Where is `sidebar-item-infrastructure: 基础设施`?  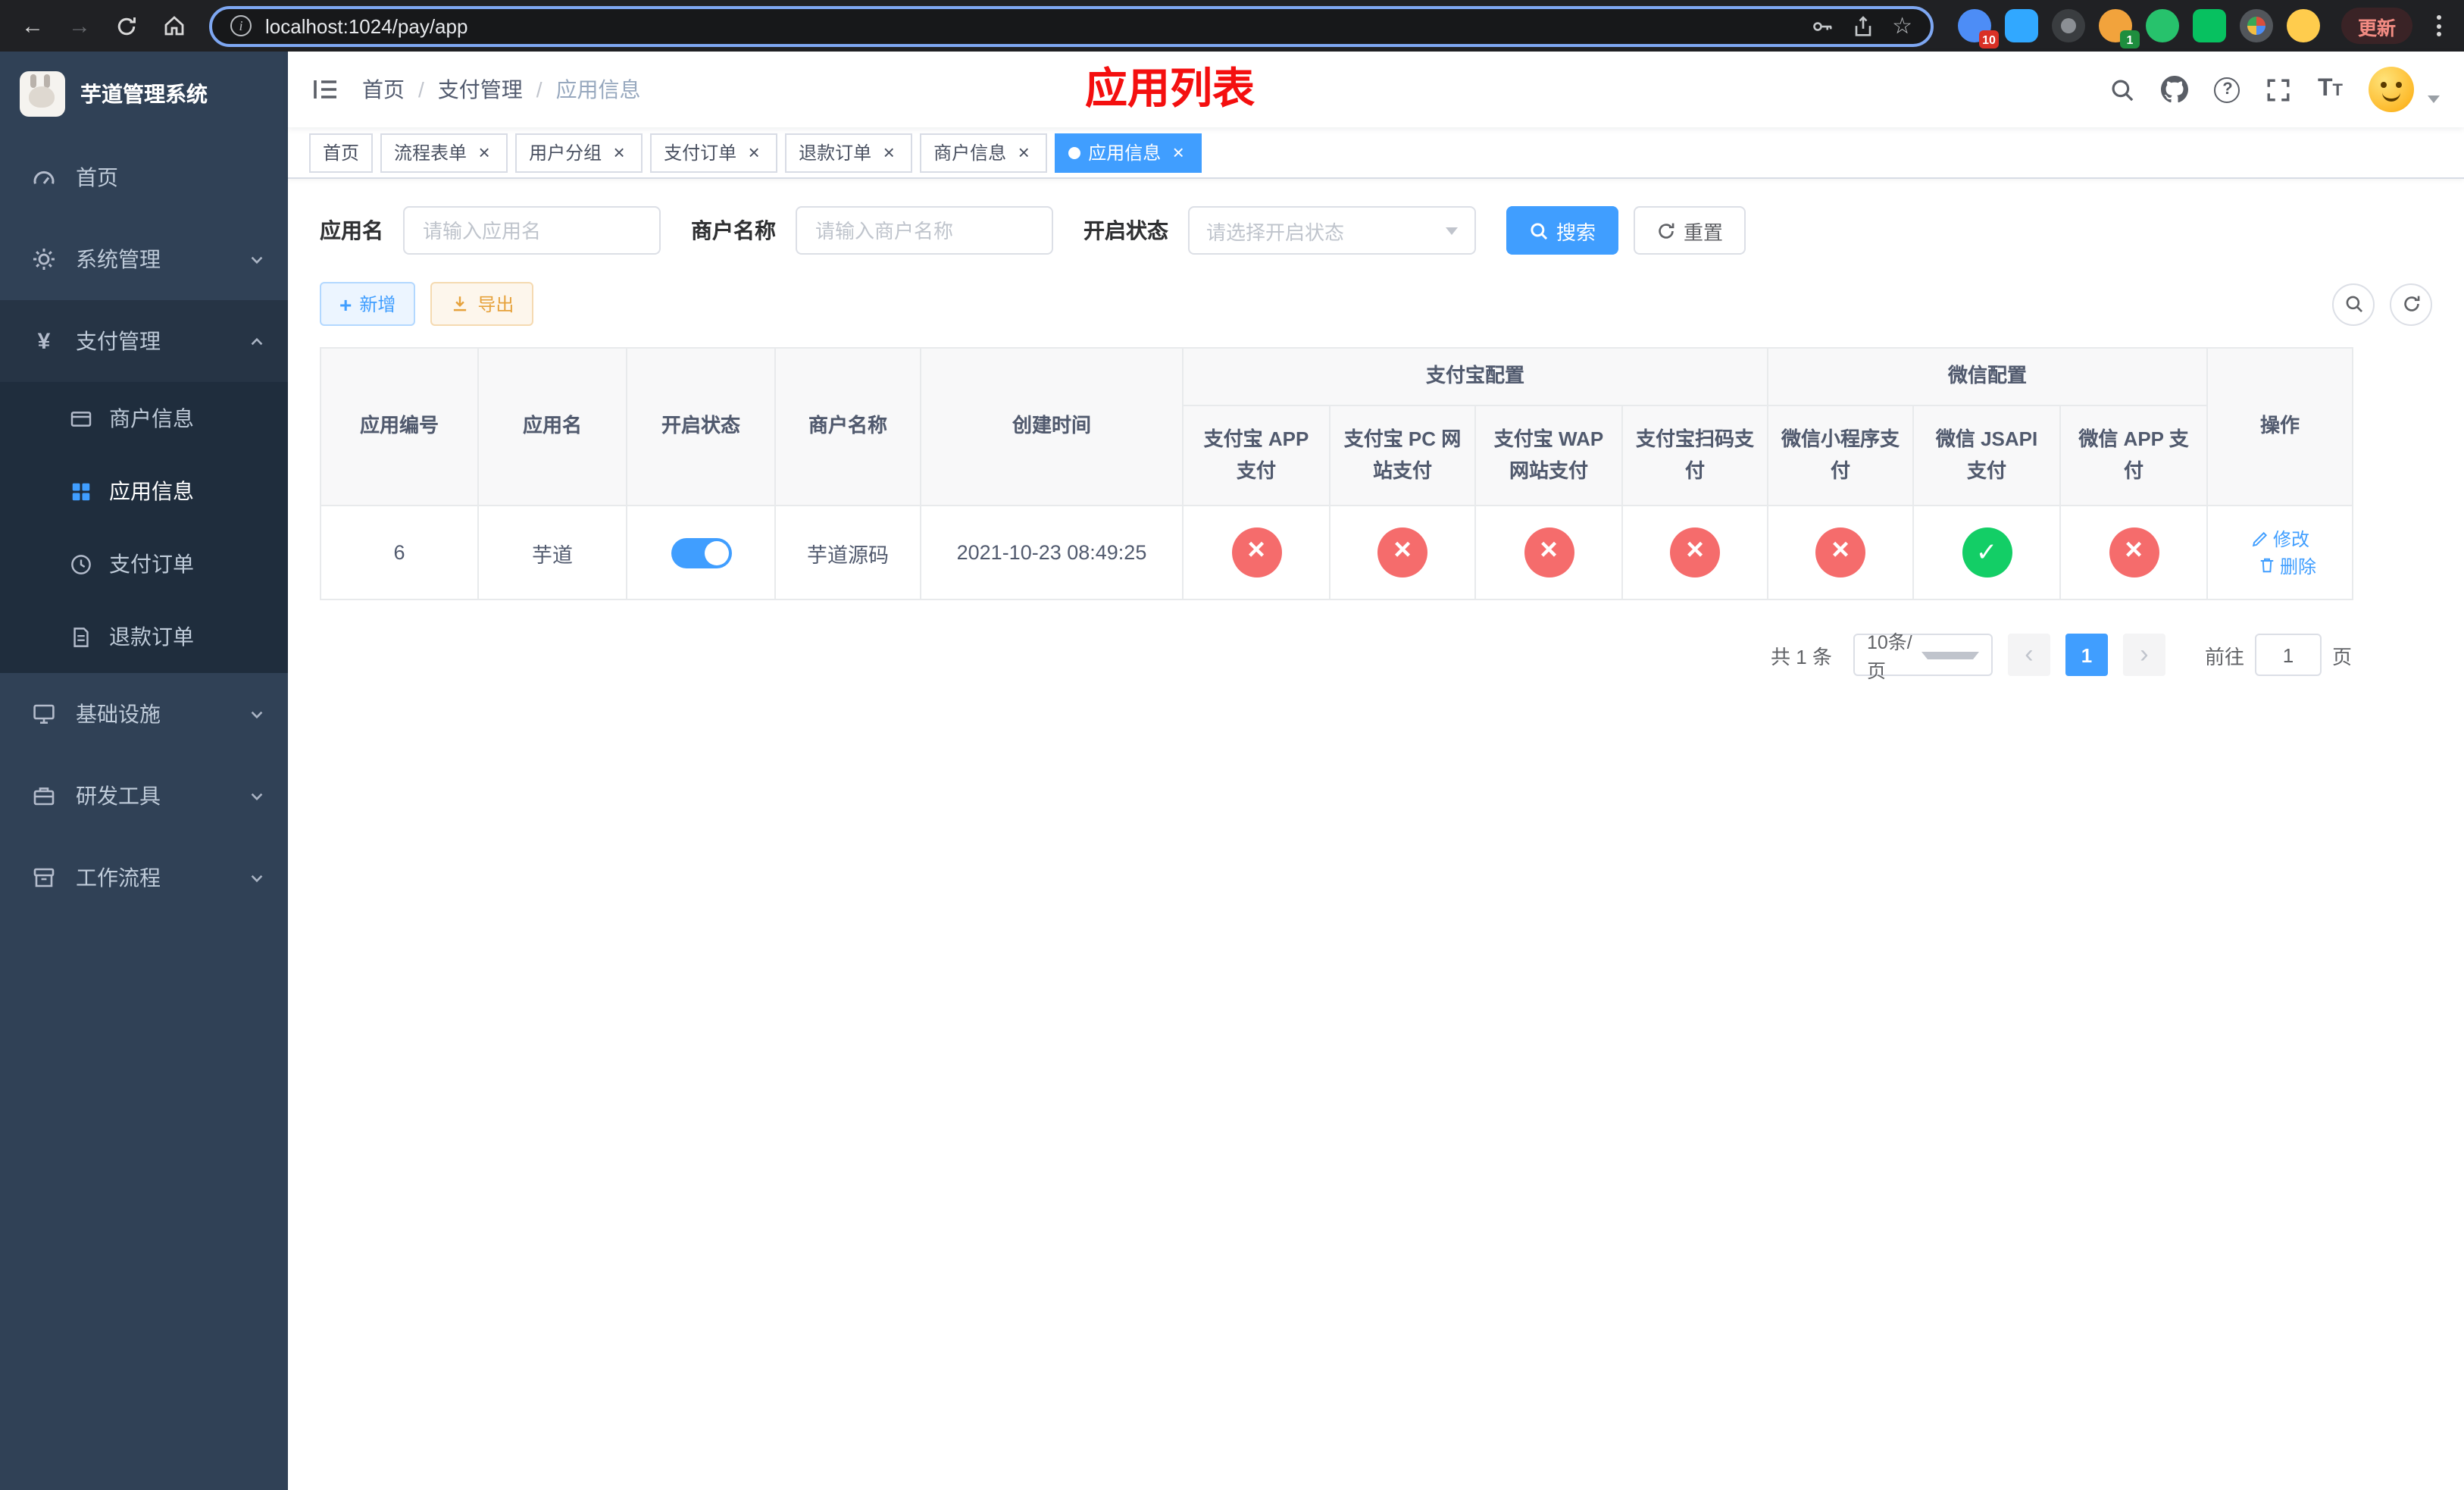
sidebar-item-infrastructure: 基础设施 is located at coordinates (144, 714).